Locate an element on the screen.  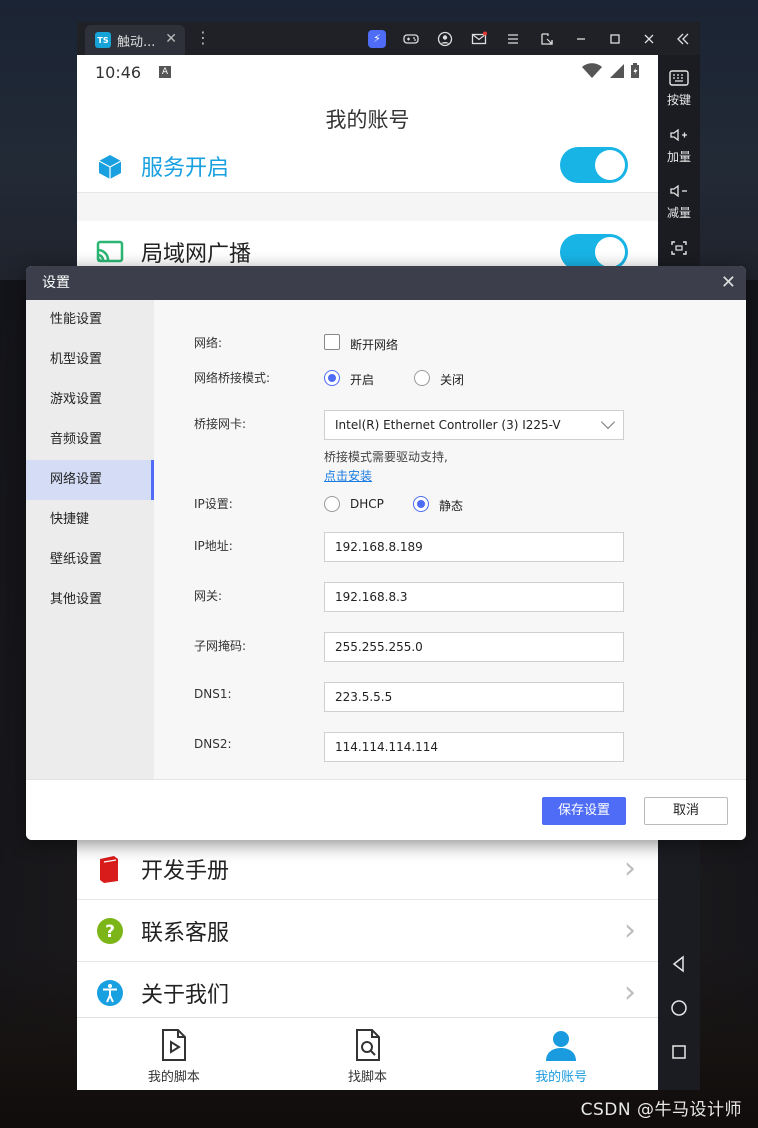
android-back-button is located at coordinates (679, 966).